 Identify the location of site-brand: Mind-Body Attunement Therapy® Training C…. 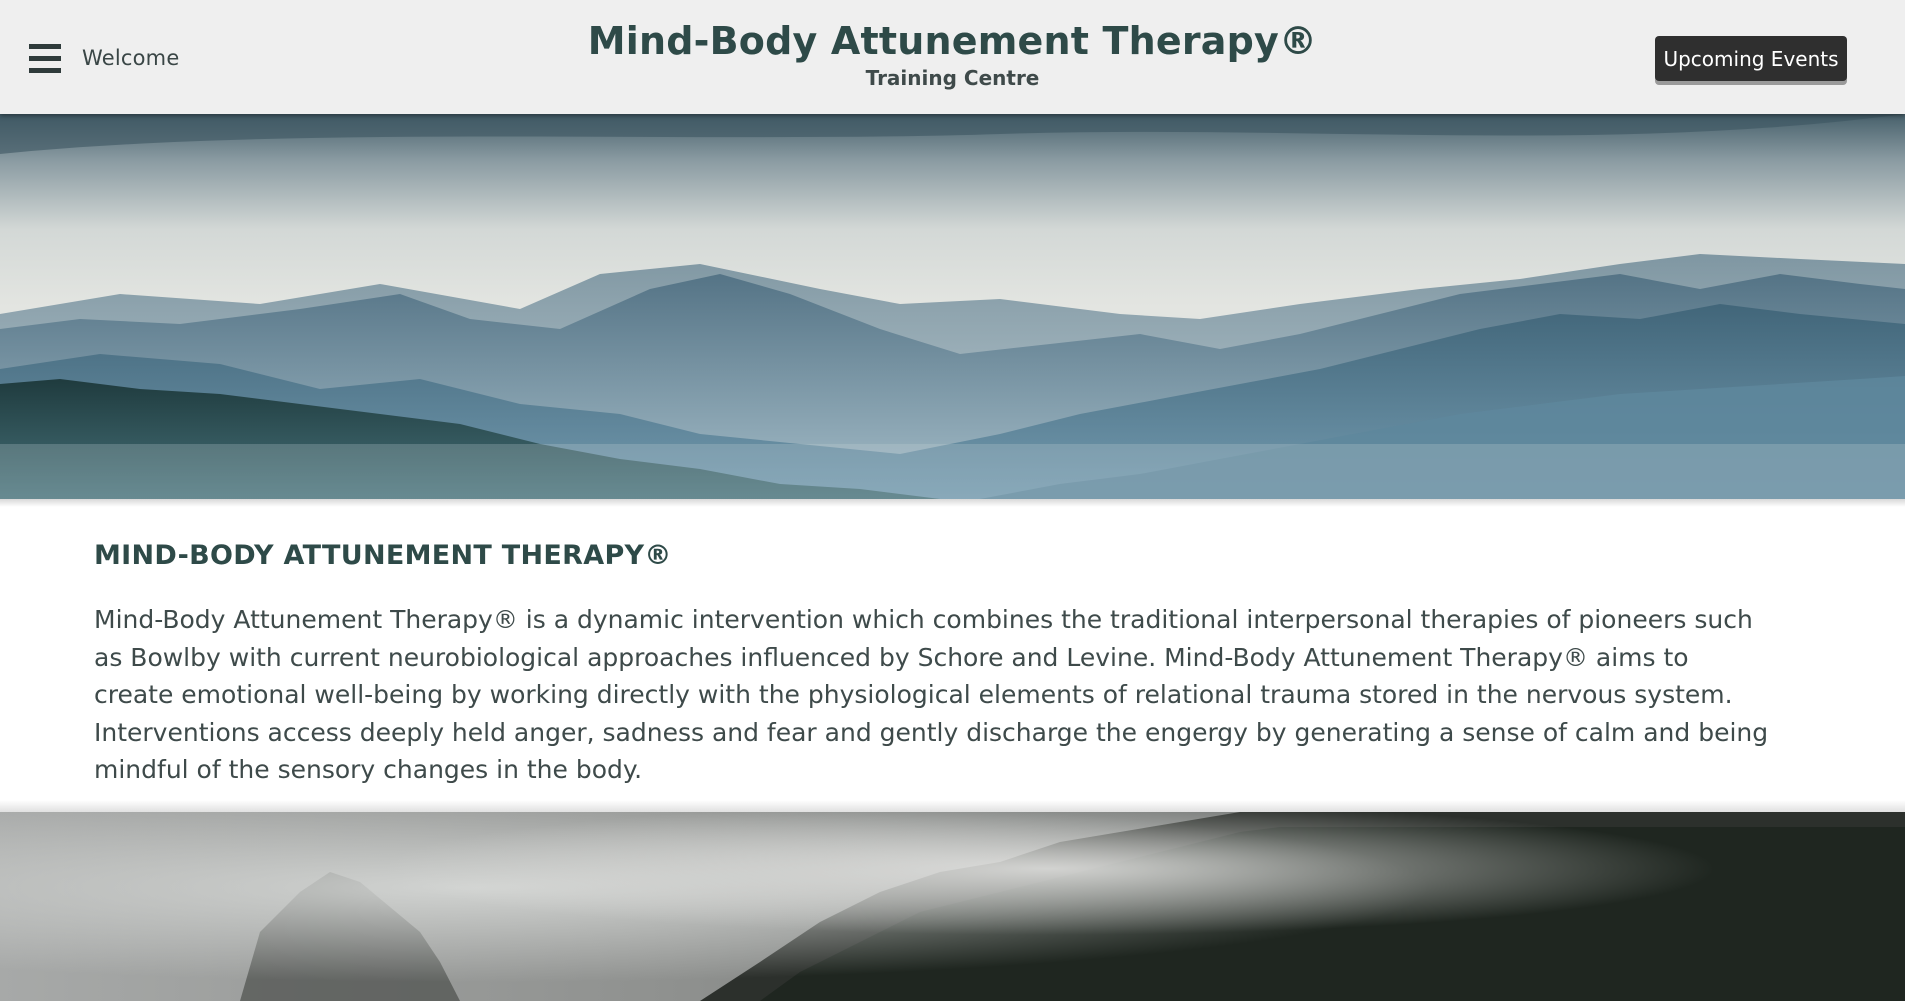
(952, 54).